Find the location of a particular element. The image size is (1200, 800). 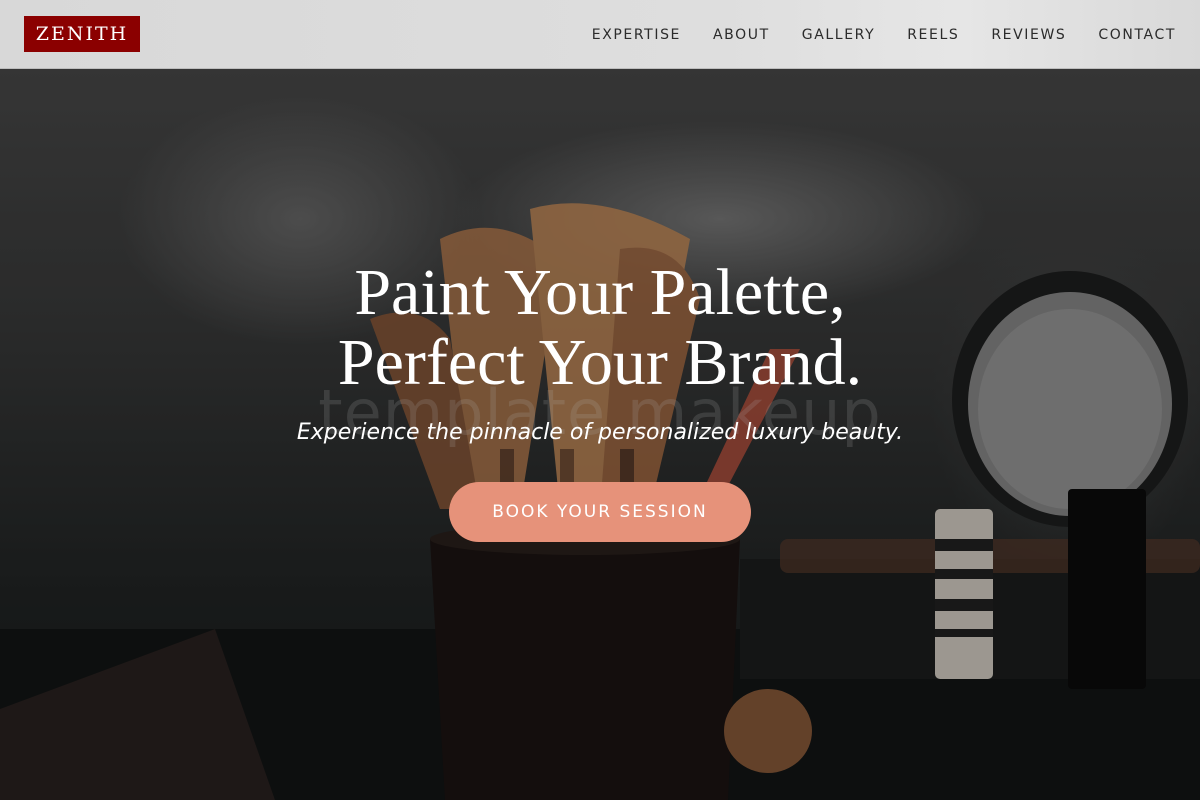

headline-line-1: Paint Your Palette, is located at coordinates (600, 292).